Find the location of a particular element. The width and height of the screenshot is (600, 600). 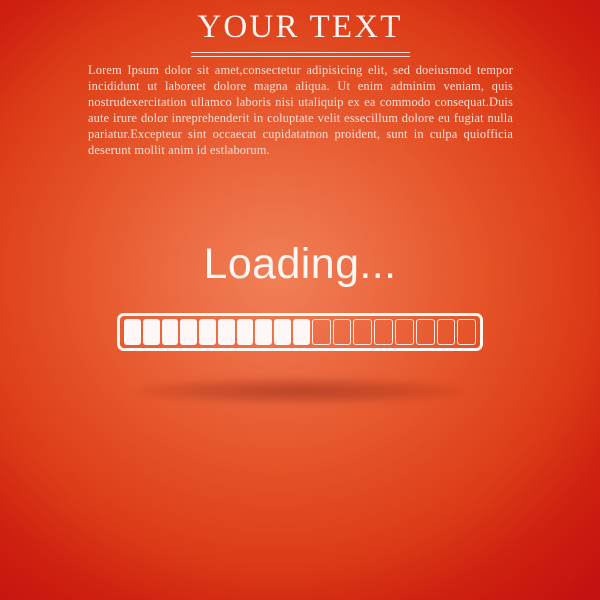

progress-bar-shadow is located at coordinates (300, 391).